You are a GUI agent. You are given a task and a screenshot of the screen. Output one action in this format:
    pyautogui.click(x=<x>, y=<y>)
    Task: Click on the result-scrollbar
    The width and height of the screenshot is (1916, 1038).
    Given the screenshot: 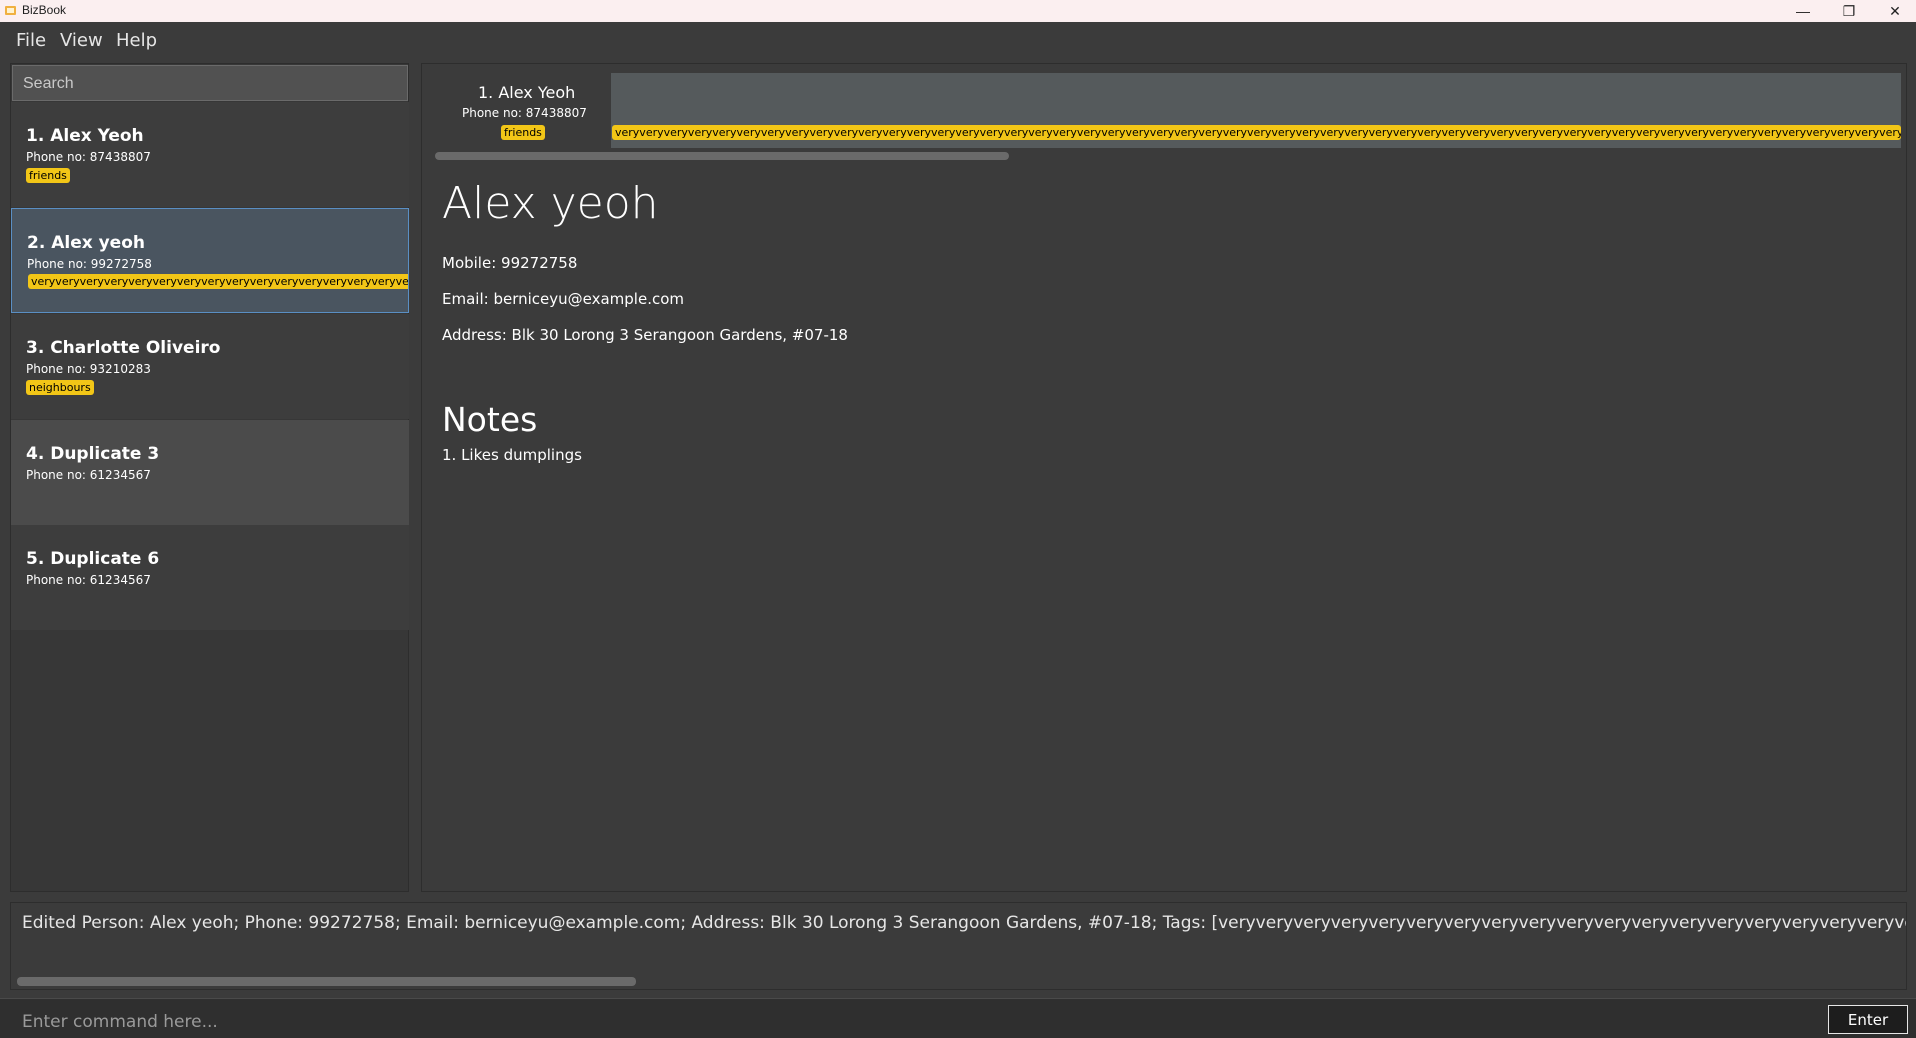 What is the action you would take?
    pyautogui.click(x=326, y=981)
    